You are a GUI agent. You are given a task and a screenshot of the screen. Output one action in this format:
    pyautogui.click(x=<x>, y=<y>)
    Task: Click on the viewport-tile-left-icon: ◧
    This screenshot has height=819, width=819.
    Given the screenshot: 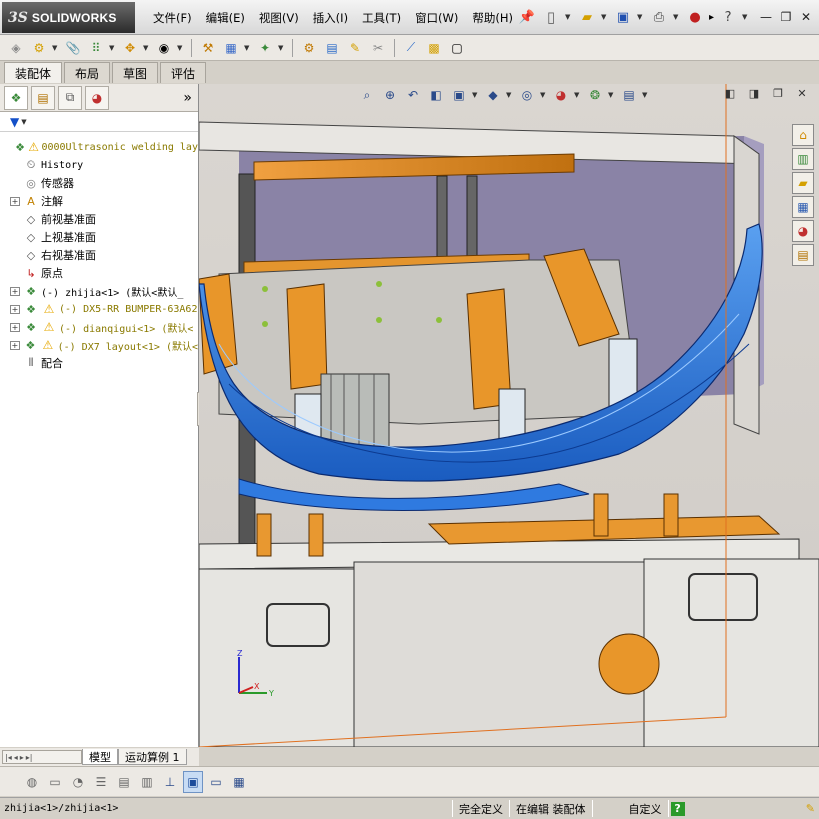 What is the action you would take?
    pyautogui.click(x=730, y=93)
    